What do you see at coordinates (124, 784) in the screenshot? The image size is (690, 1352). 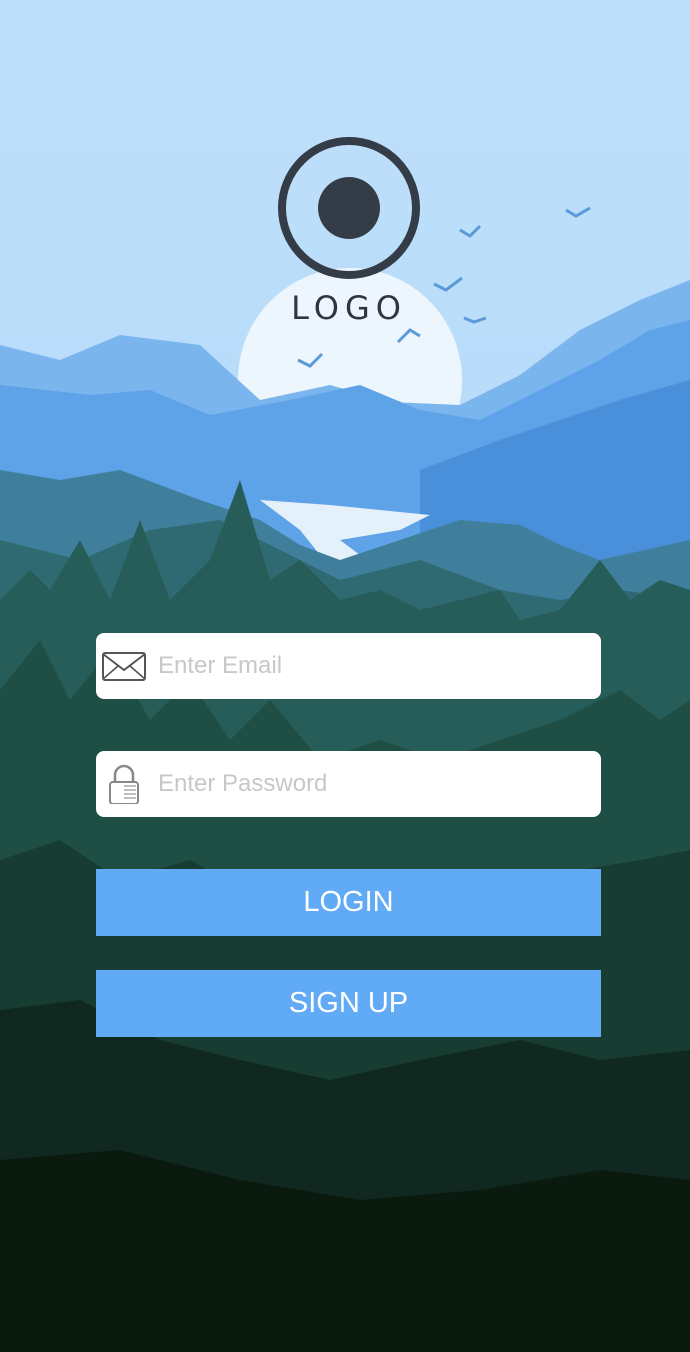 I see `lock-icon` at bounding box center [124, 784].